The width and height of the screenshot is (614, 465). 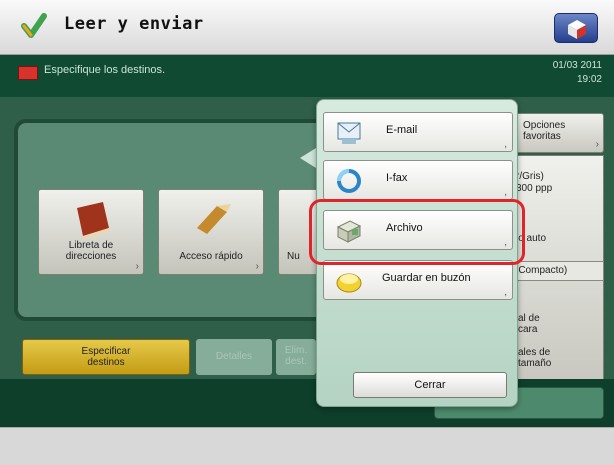 I want to click on ifax-icon, so click(x=349, y=181).